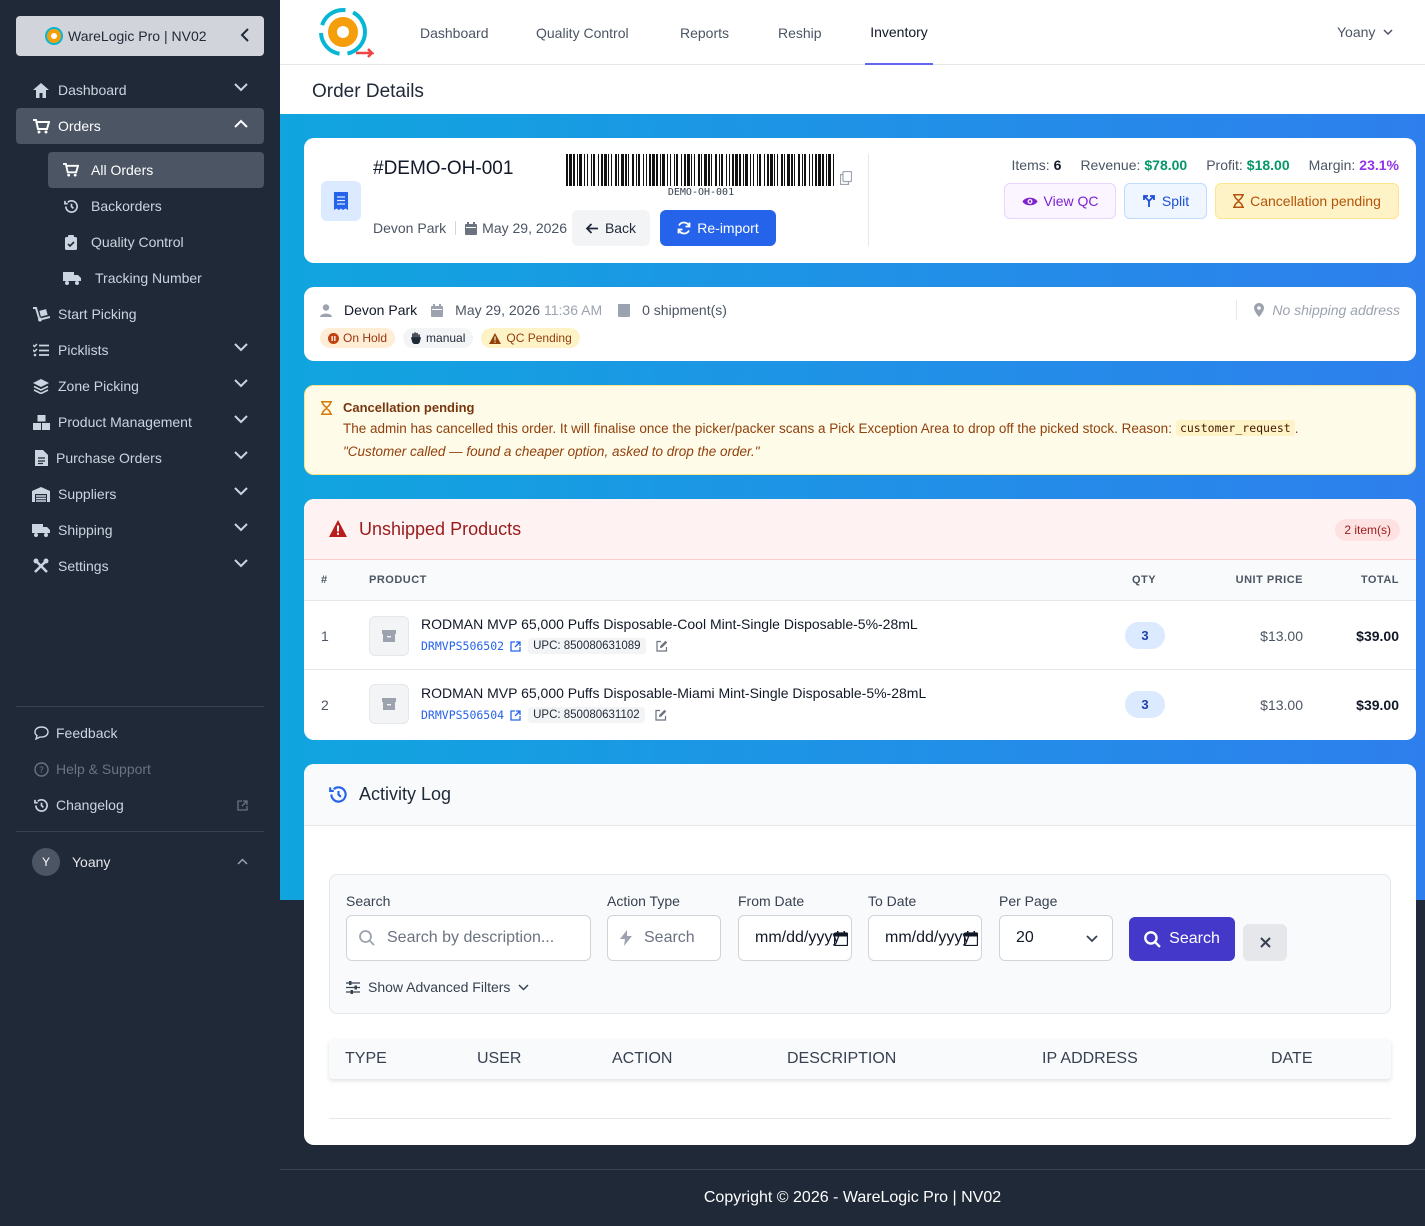 The width and height of the screenshot is (1425, 1226). What do you see at coordinates (245, 35) in the screenshot?
I see `chevron-left-icon` at bounding box center [245, 35].